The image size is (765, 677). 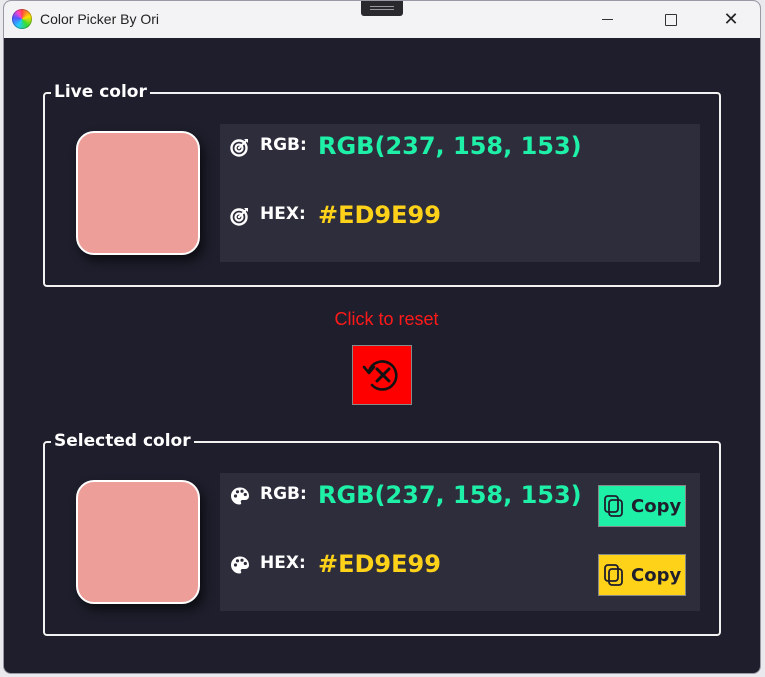 What do you see at coordinates (656, 575) in the screenshot?
I see `copy-hex-label: Copy` at bounding box center [656, 575].